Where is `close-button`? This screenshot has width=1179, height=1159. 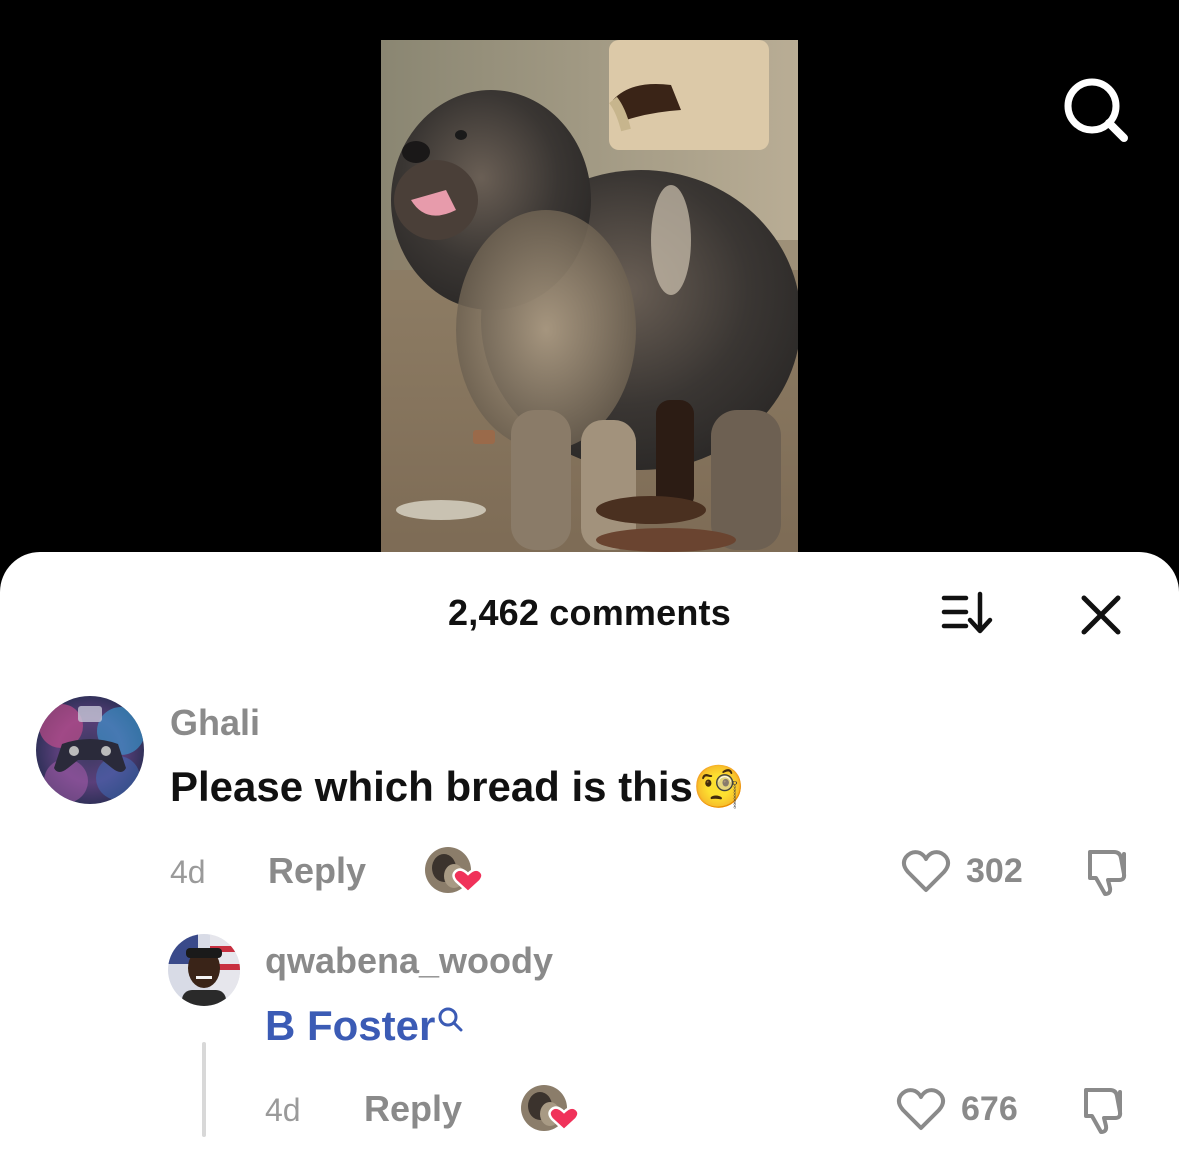
close-button is located at coordinates (1101, 615).